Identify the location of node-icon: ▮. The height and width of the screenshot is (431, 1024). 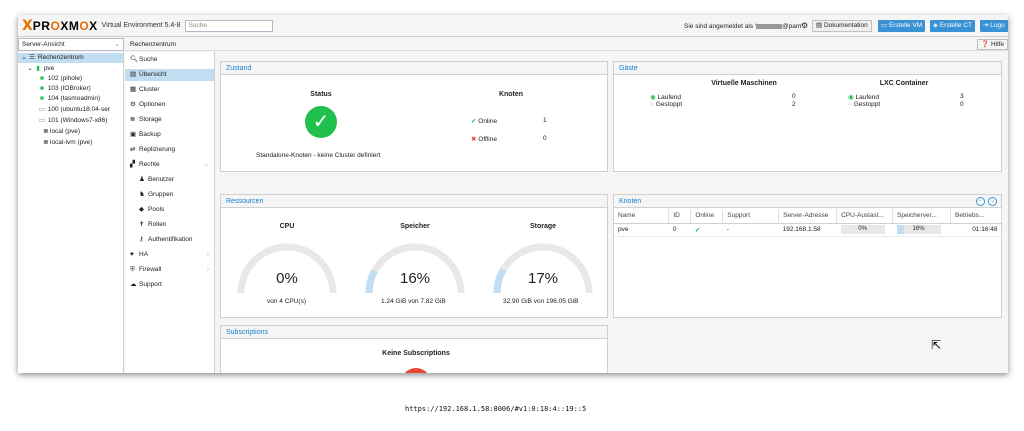
(38, 68).